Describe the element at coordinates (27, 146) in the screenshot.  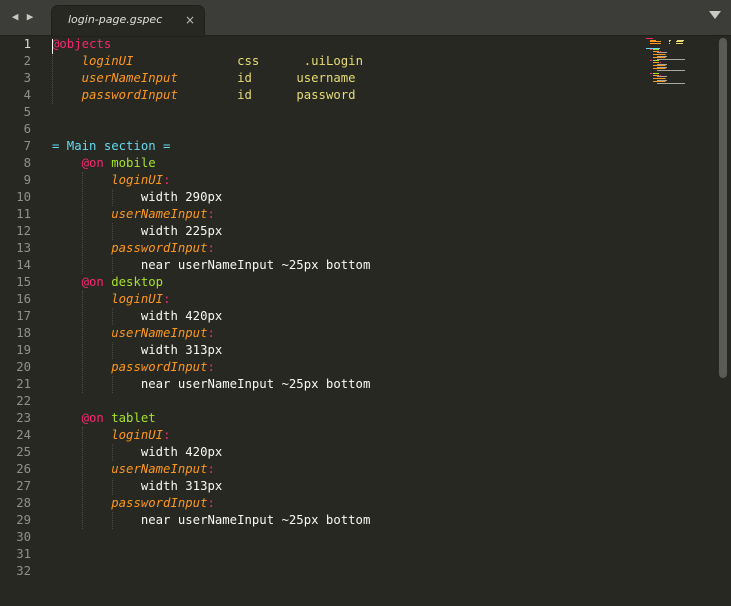
I see `line-number: 7` at that location.